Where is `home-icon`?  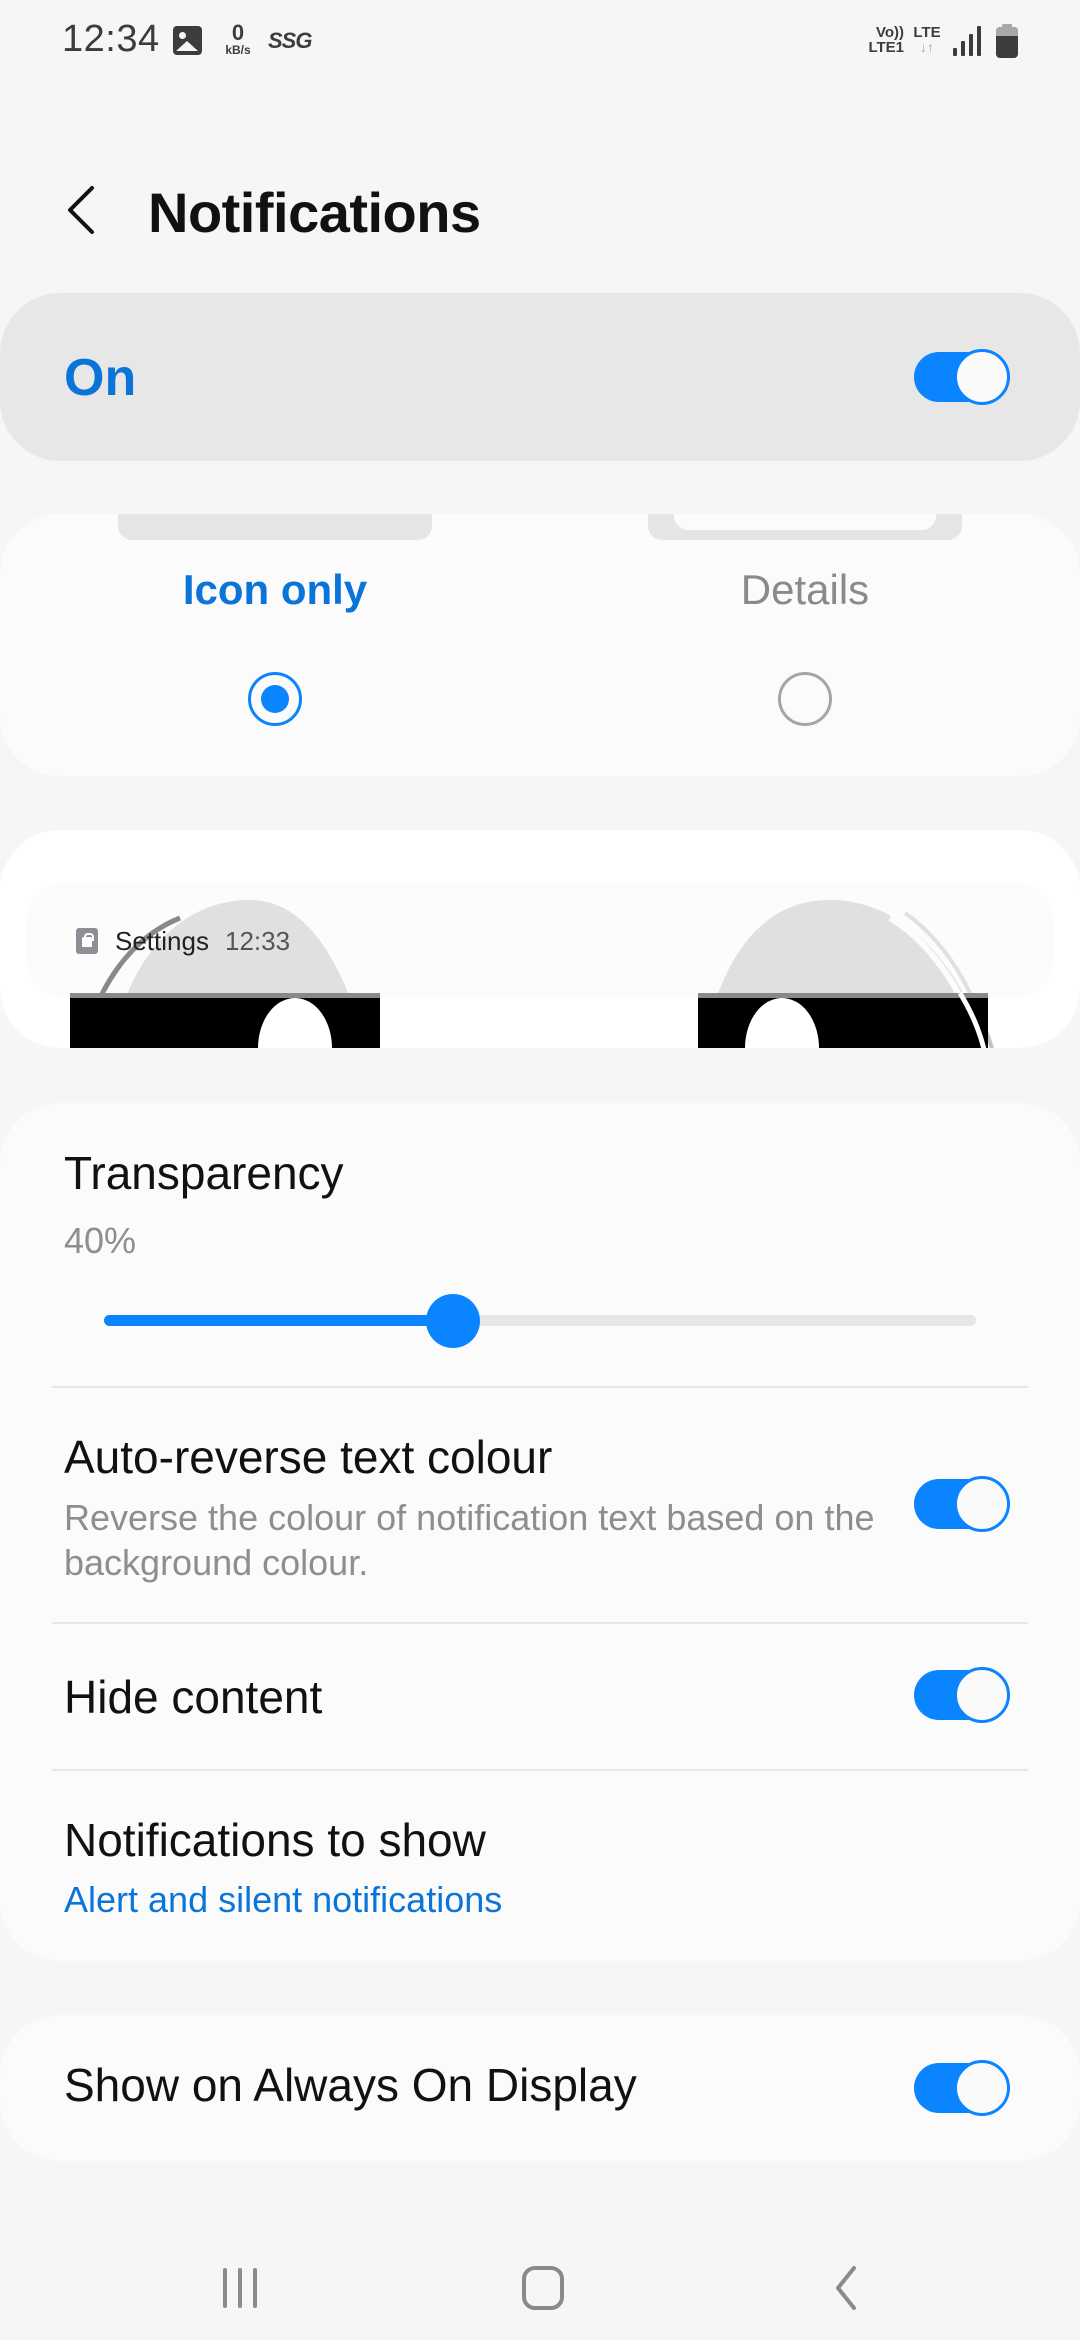 home-icon is located at coordinates (543, 2288).